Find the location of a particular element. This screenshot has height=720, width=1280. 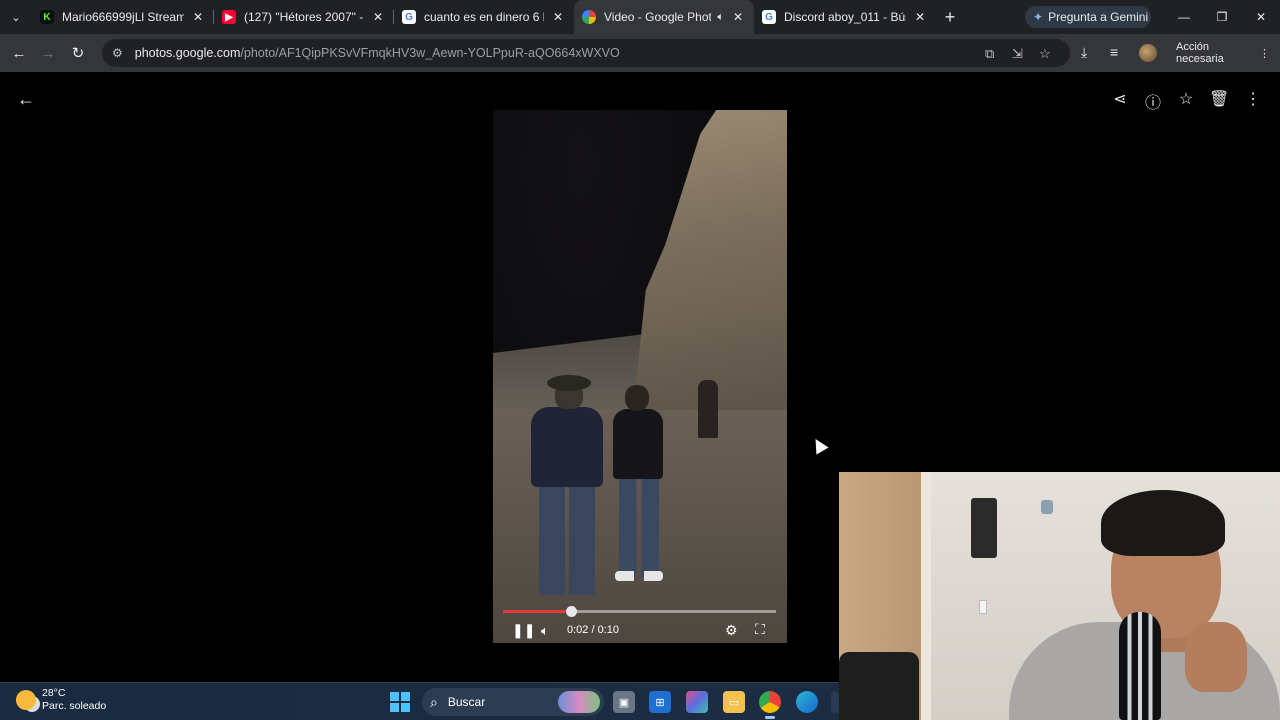

tab-title: Discord aboy_011 - Búsqueda is located at coordinates (845, 17).